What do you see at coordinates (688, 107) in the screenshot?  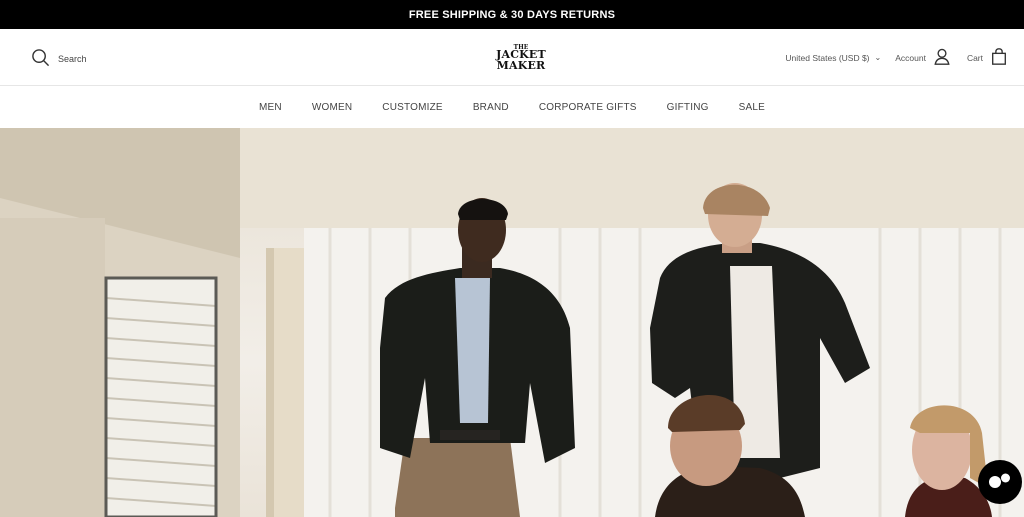 I see `nav-item-gifting: GIFTING` at bounding box center [688, 107].